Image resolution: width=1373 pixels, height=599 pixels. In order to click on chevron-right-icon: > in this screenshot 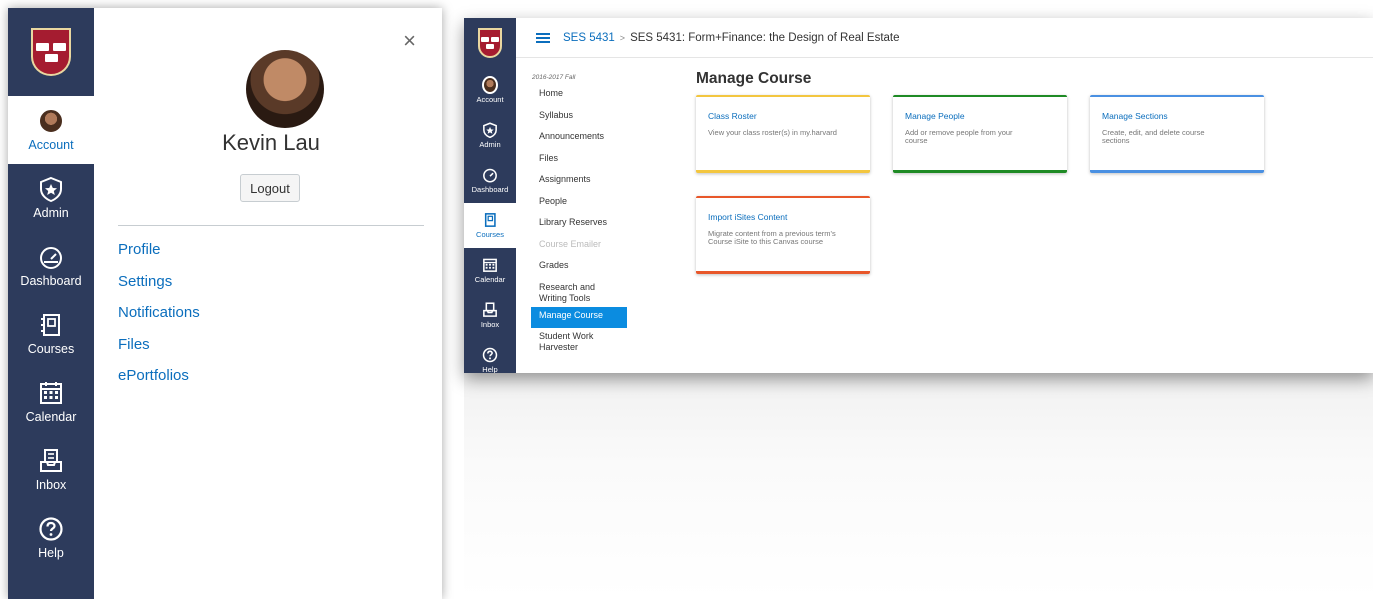, I will do `click(622, 37)`.